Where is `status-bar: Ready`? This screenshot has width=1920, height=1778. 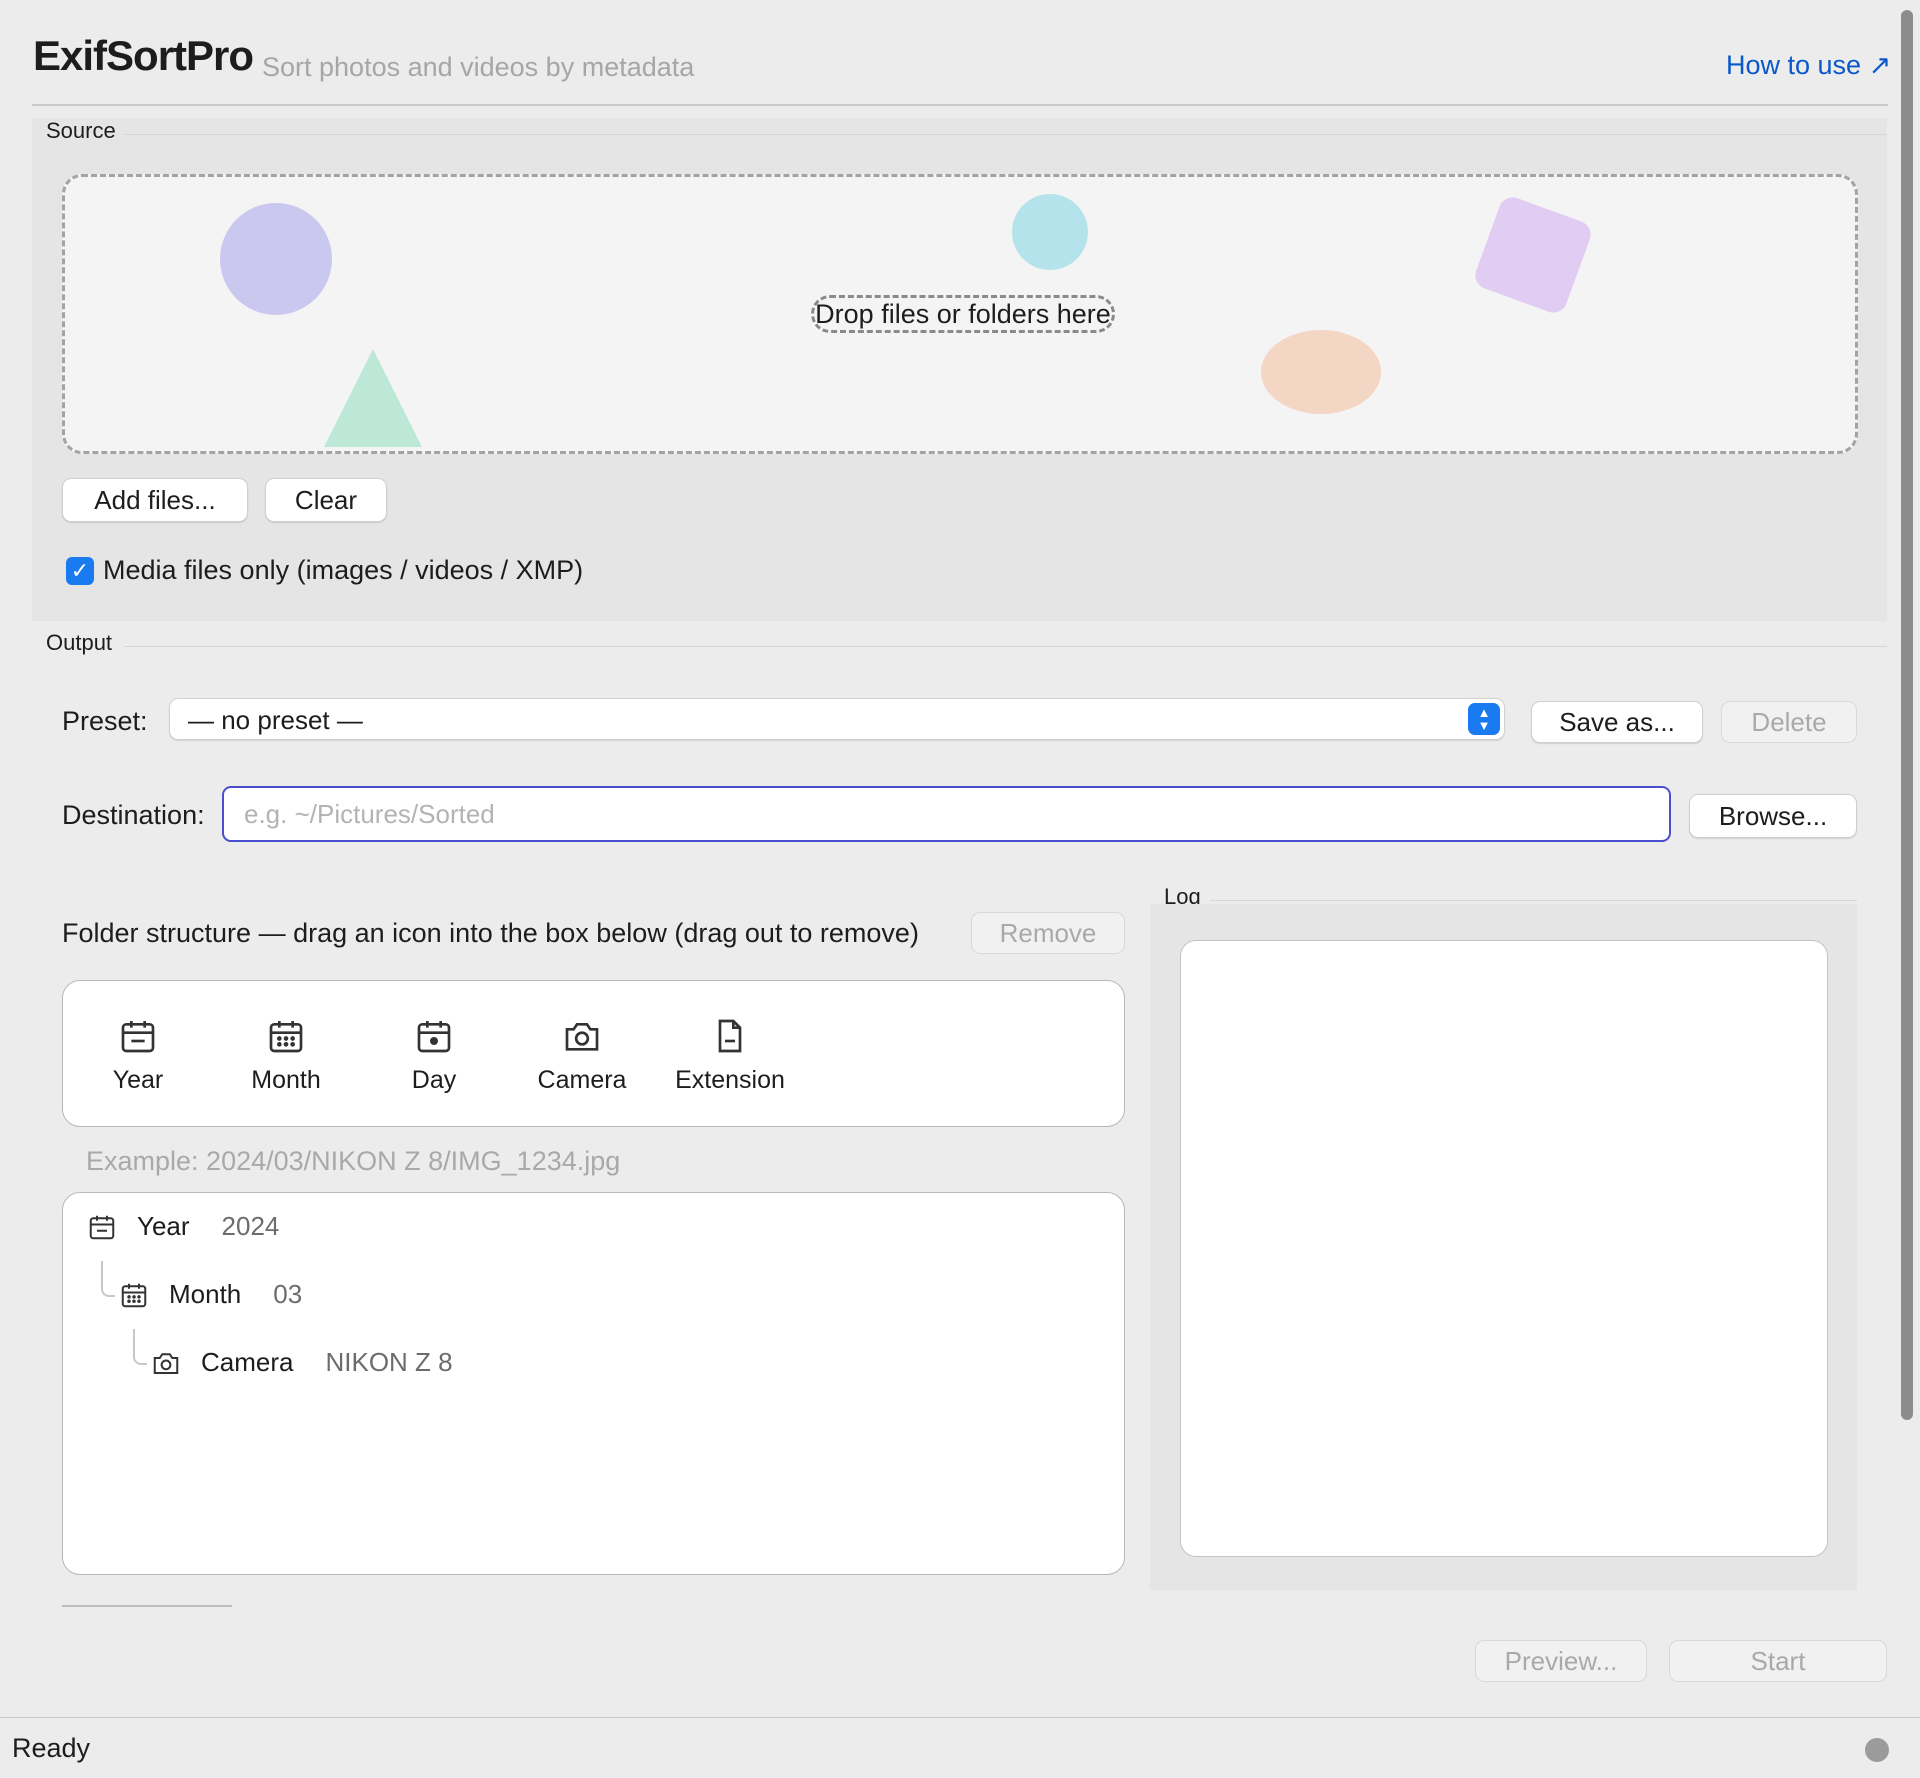
status-bar: Ready is located at coordinates (960, 1747).